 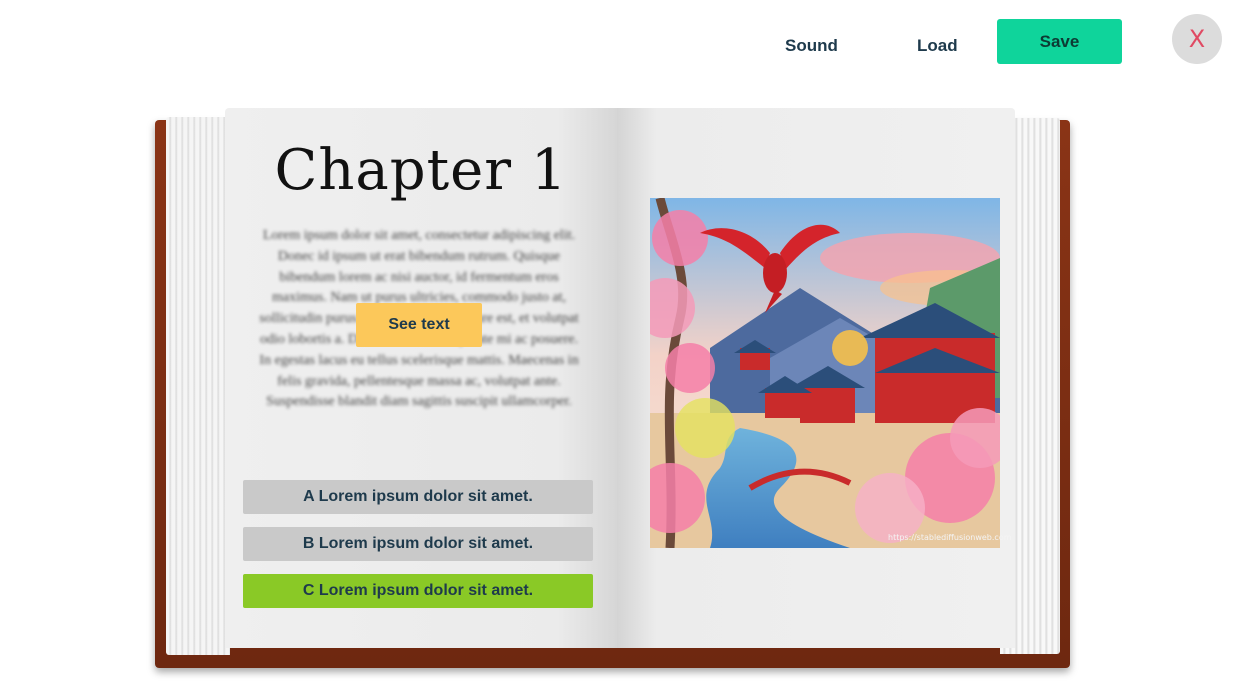 I want to click on close-button: X, so click(x=1197, y=39).